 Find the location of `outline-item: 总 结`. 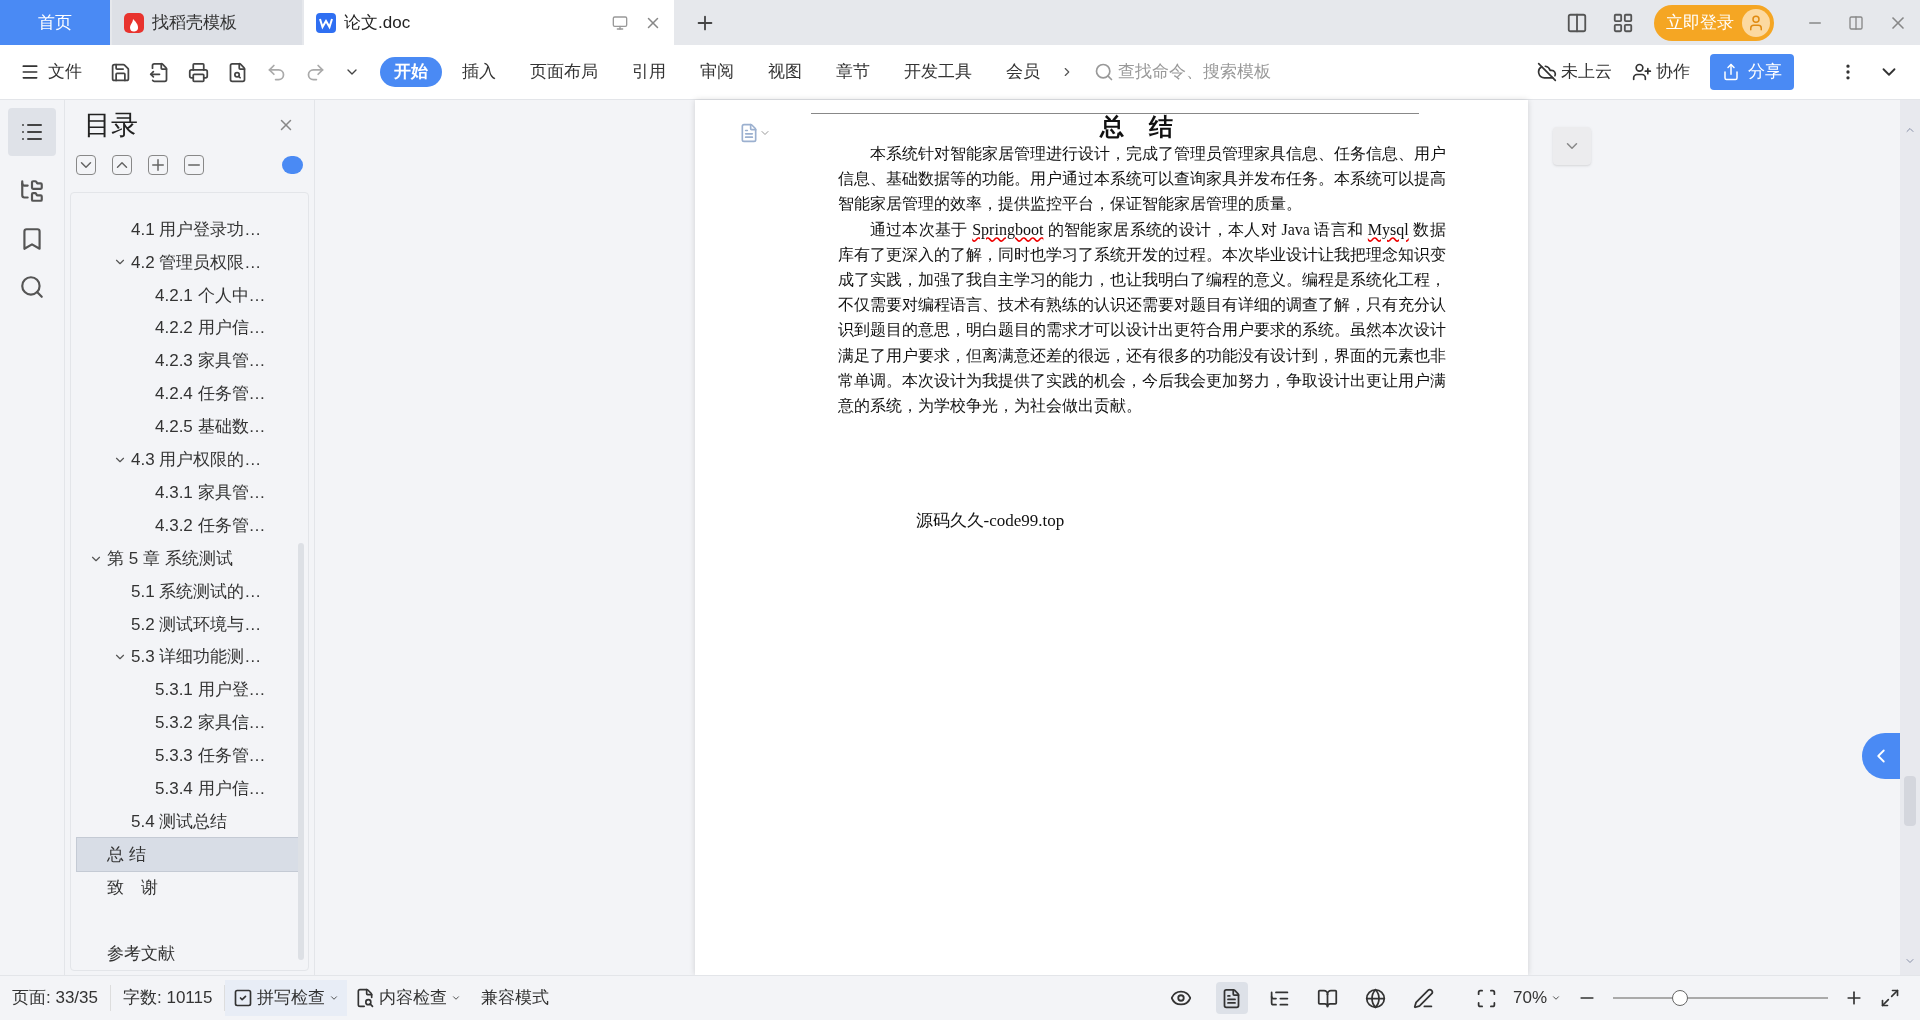

outline-item: 总 结 is located at coordinates (187, 855).